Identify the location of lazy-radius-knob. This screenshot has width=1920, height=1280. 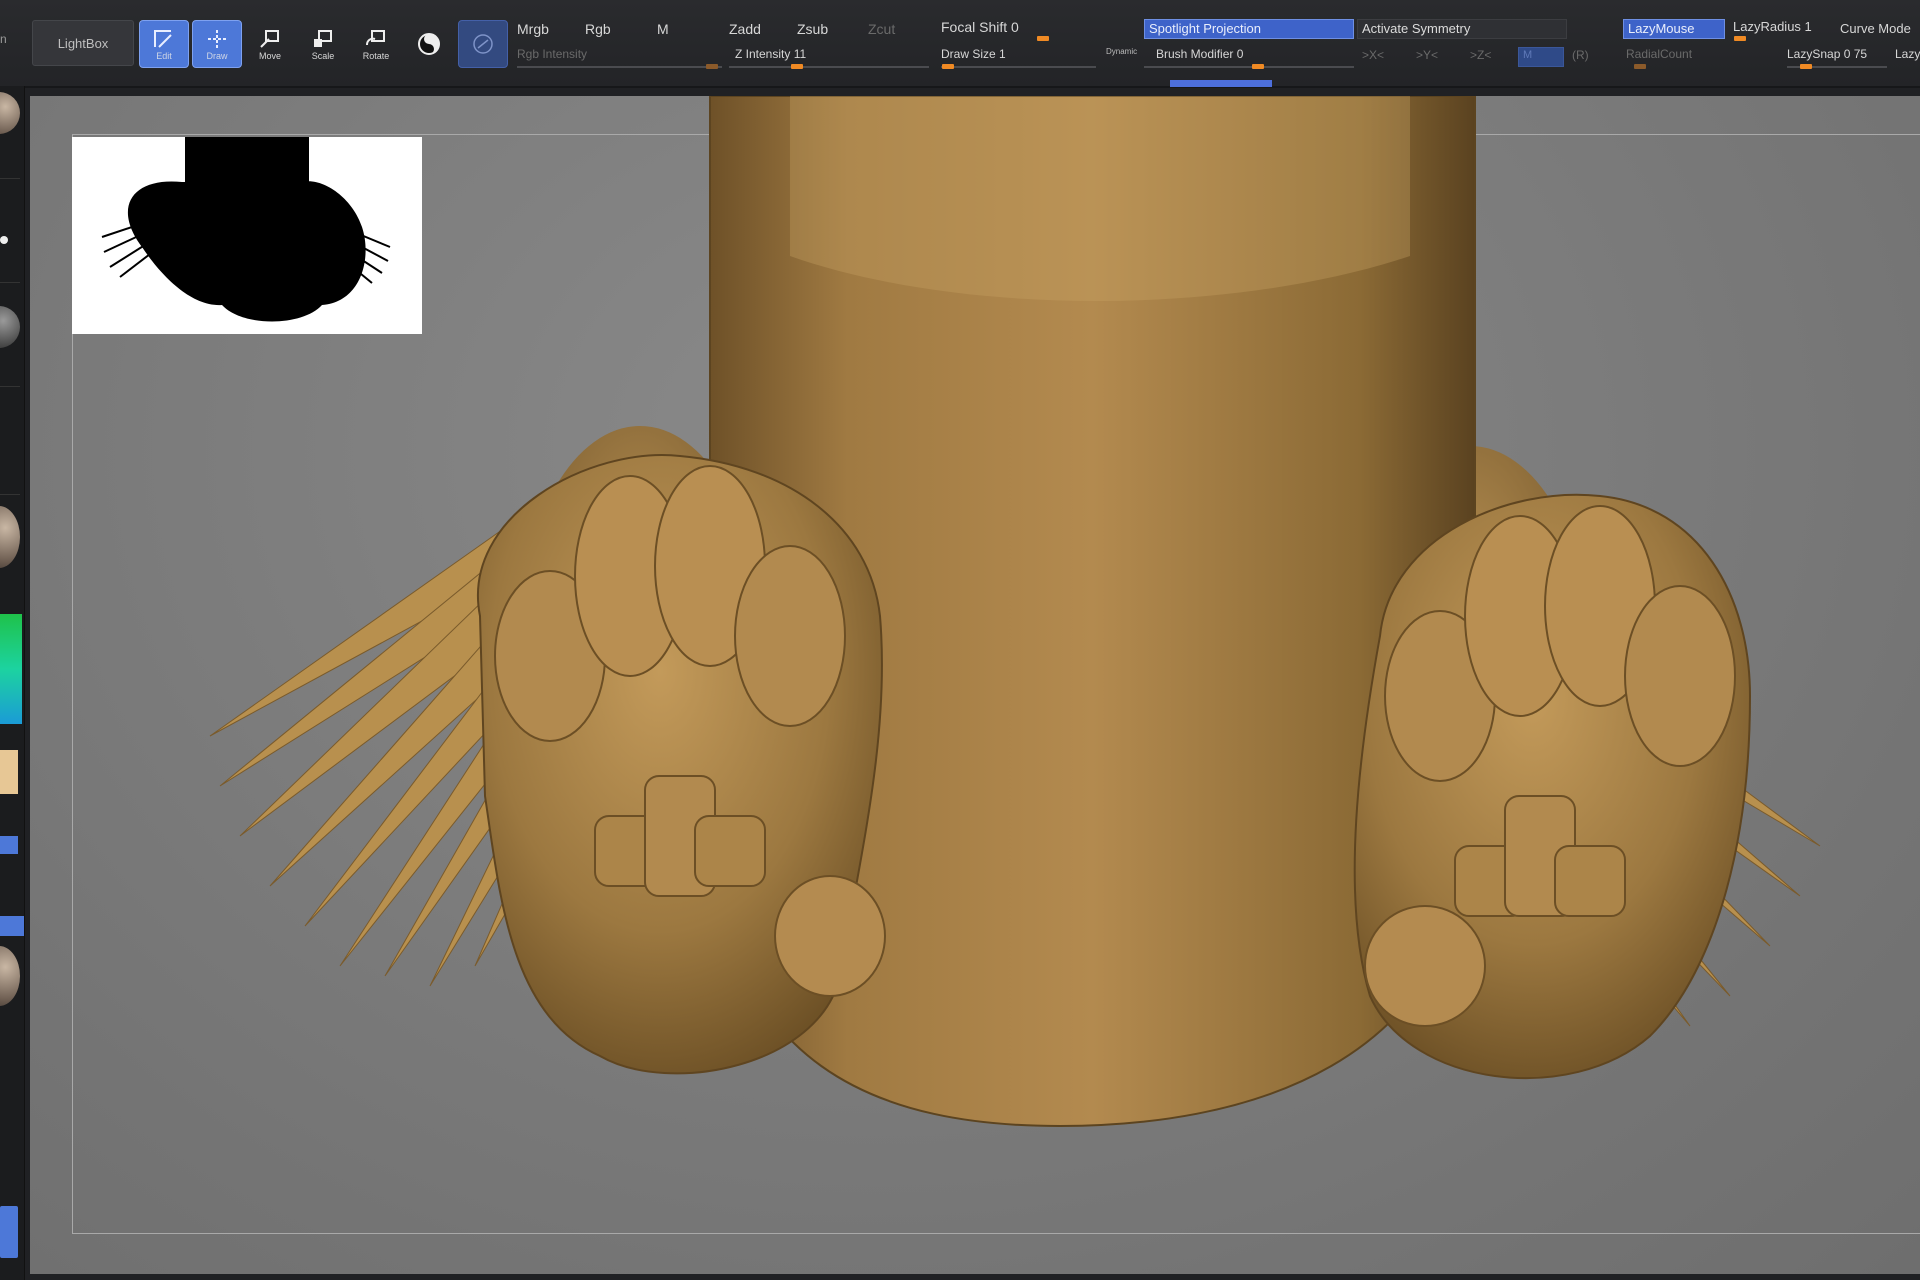
(1740, 38).